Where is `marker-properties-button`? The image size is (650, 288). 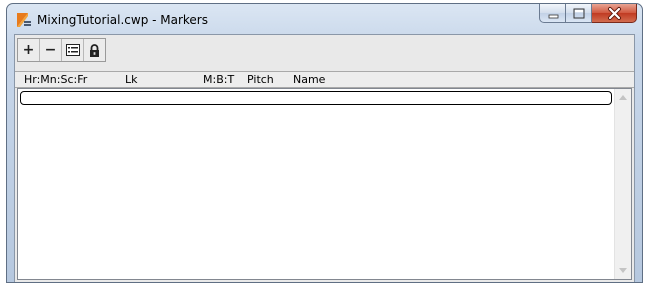
marker-properties-button is located at coordinates (73, 50).